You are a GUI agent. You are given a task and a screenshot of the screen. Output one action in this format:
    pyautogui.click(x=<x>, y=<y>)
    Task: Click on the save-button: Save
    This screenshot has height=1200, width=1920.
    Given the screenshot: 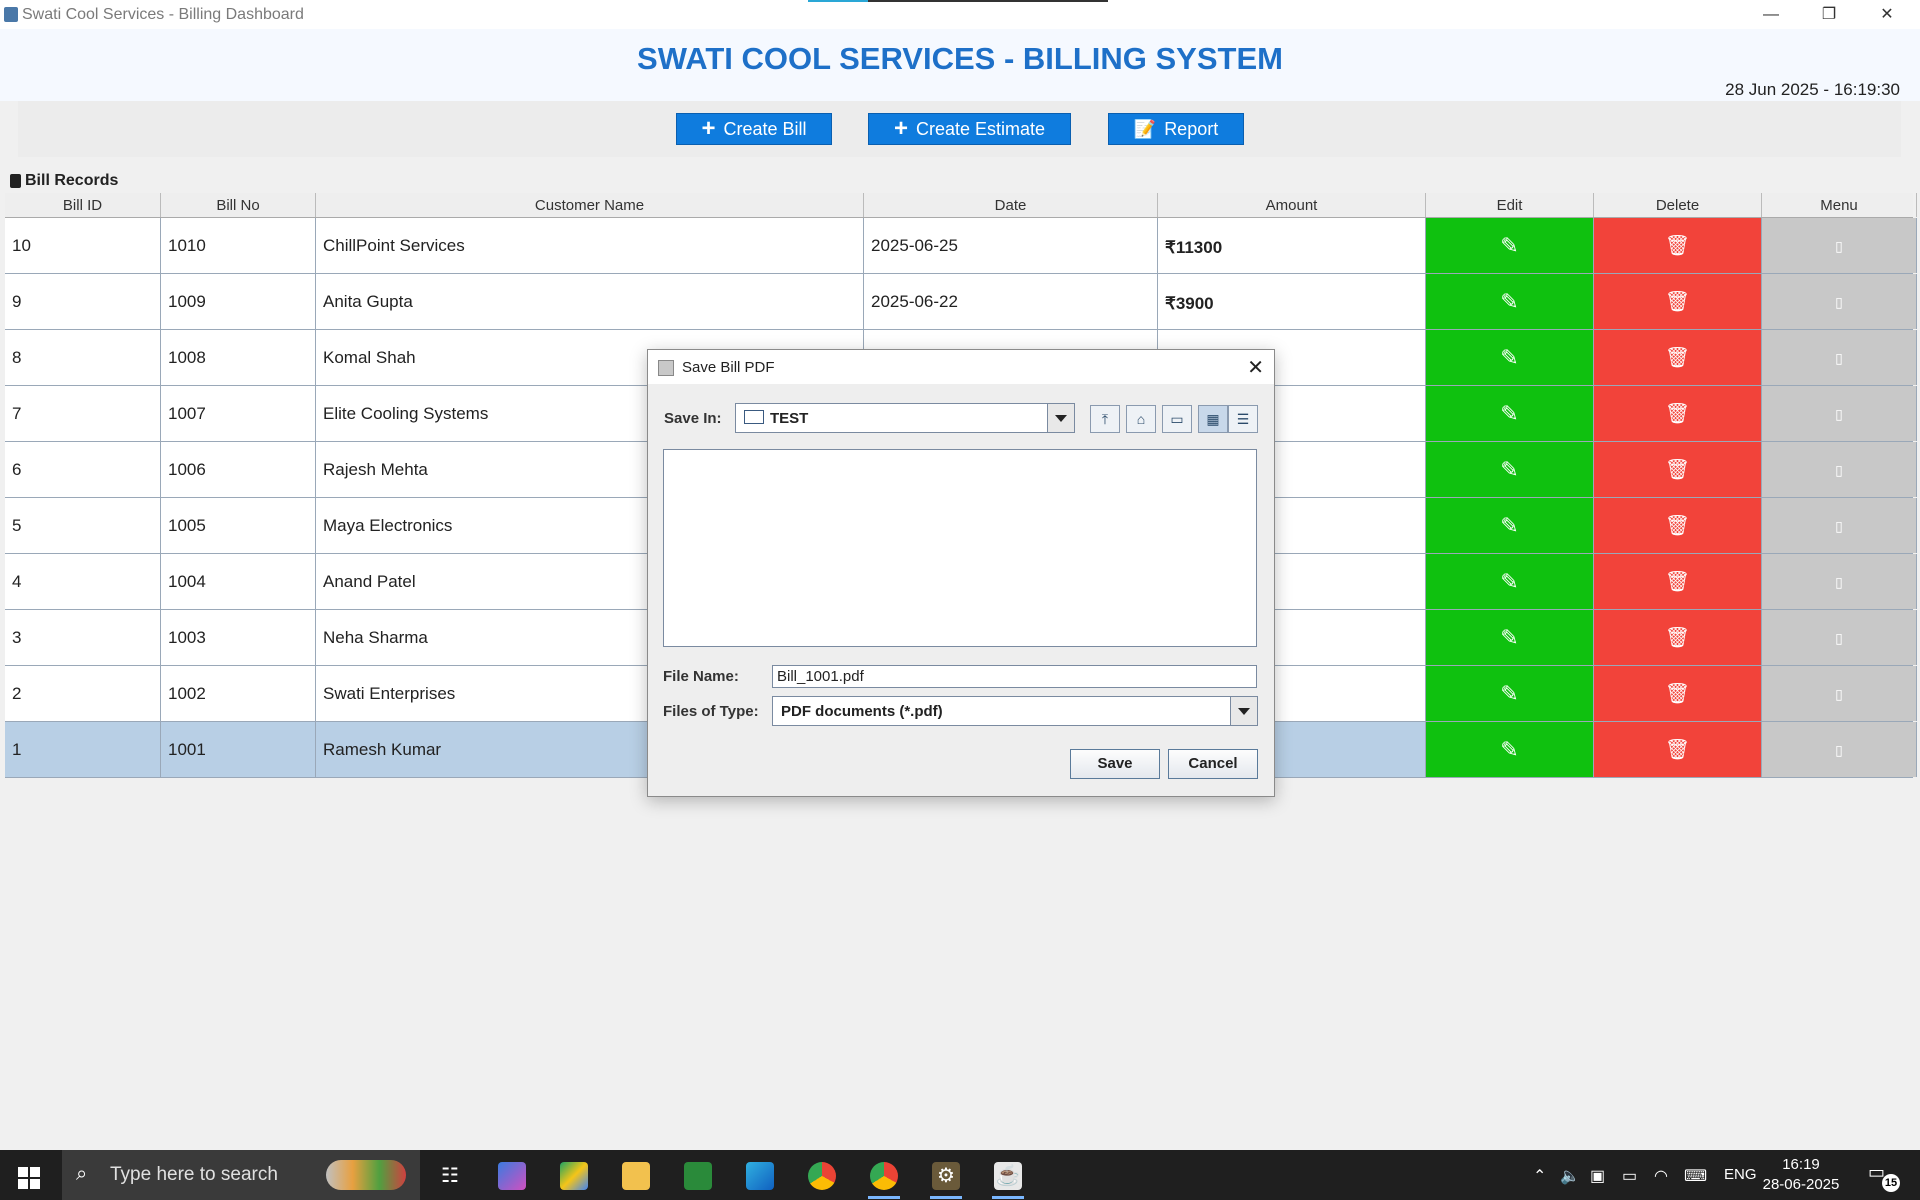 What is the action you would take?
    pyautogui.click(x=1115, y=764)
    